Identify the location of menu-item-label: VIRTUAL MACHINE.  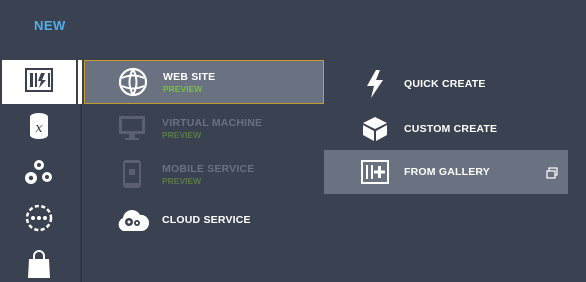
(212, 122).